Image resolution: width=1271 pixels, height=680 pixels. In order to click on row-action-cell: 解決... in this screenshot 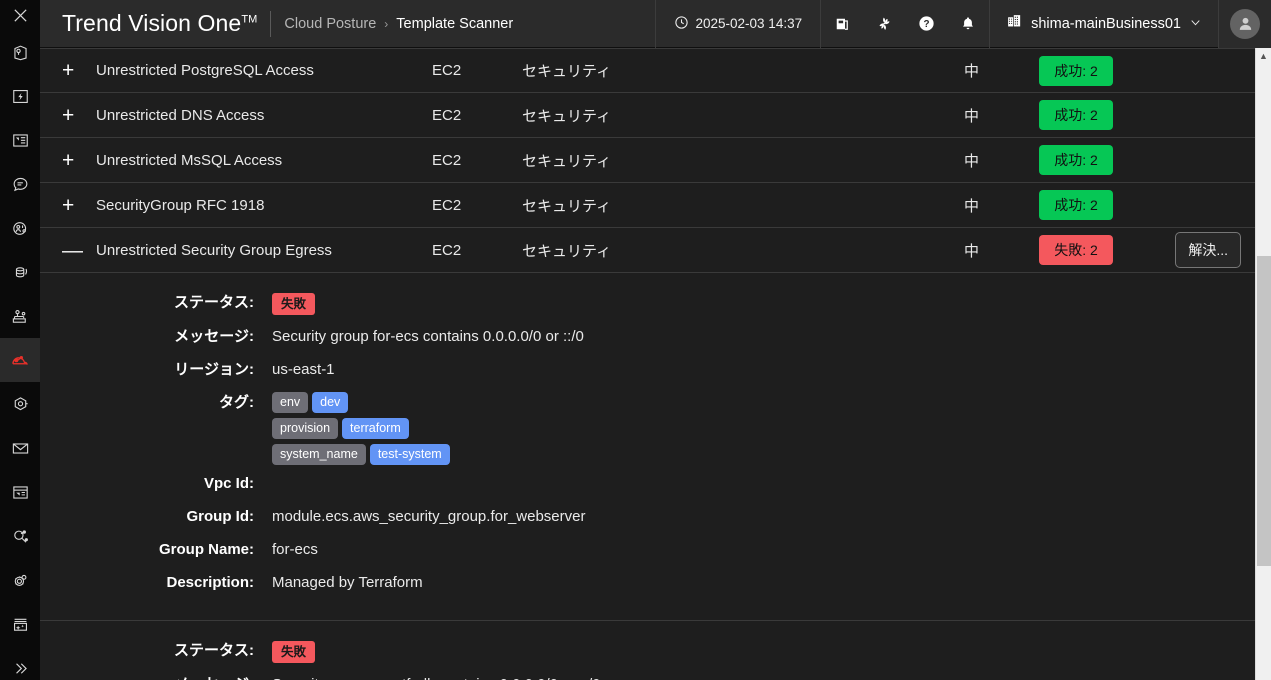, I will do `click(1186, 250)`.